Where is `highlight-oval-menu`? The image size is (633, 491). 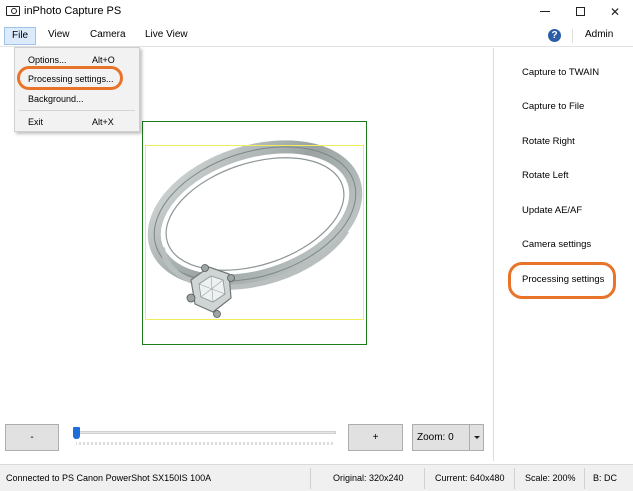 highlight-oval-menu is located at coordinates (70, 78).